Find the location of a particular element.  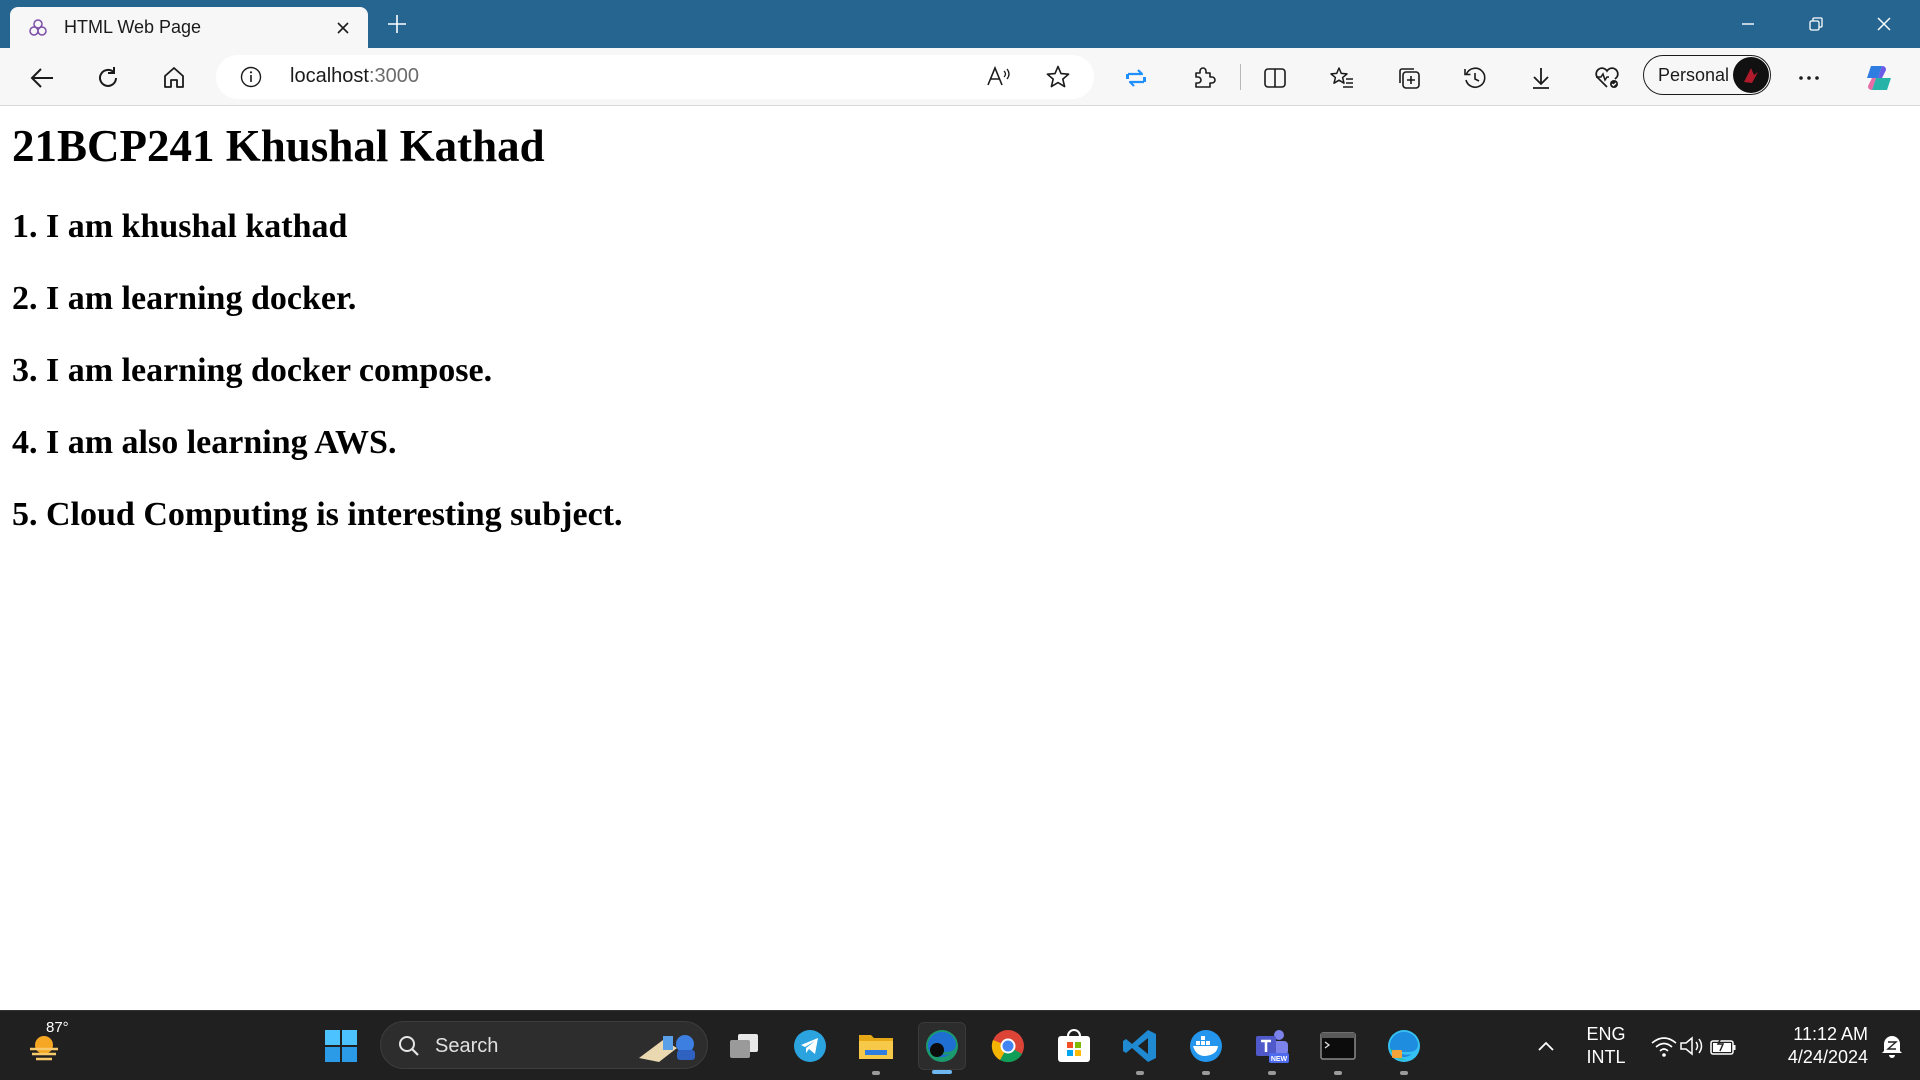

list-item: 1. I am khushal kathad is located at coordinates (180, 226).